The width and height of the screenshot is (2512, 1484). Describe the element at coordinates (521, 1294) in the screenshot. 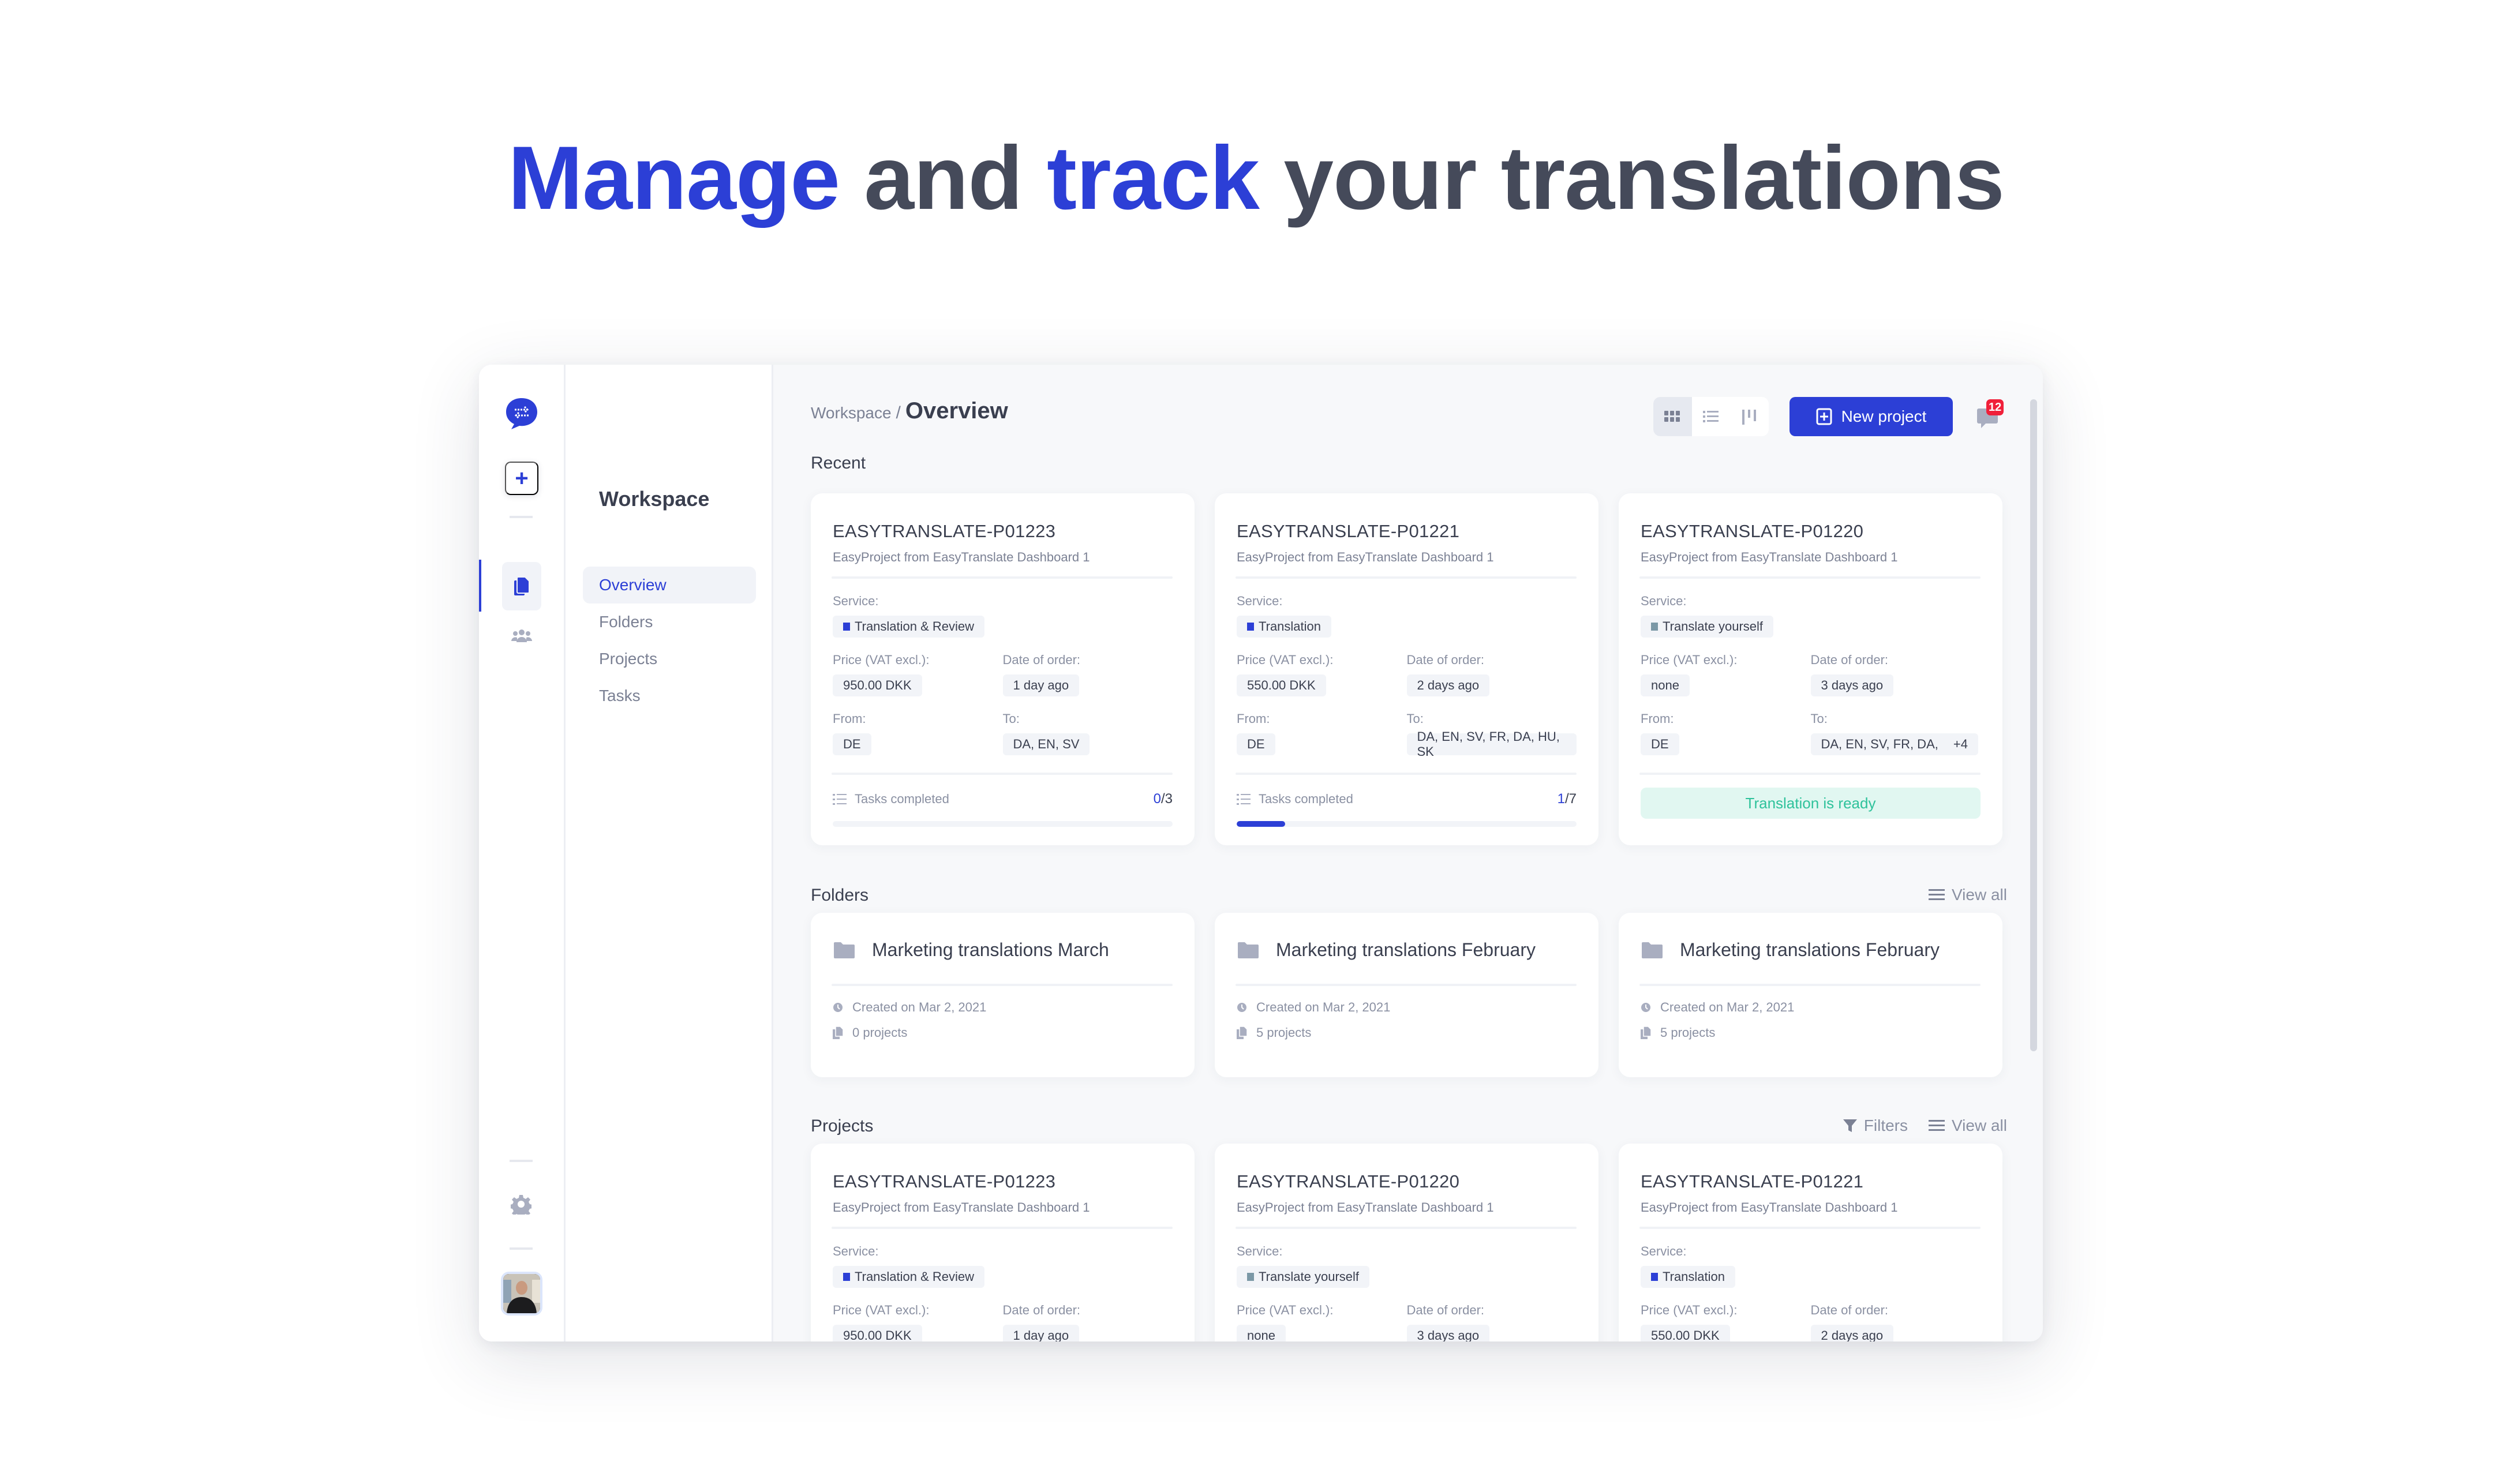

I see `avatar` at that location.